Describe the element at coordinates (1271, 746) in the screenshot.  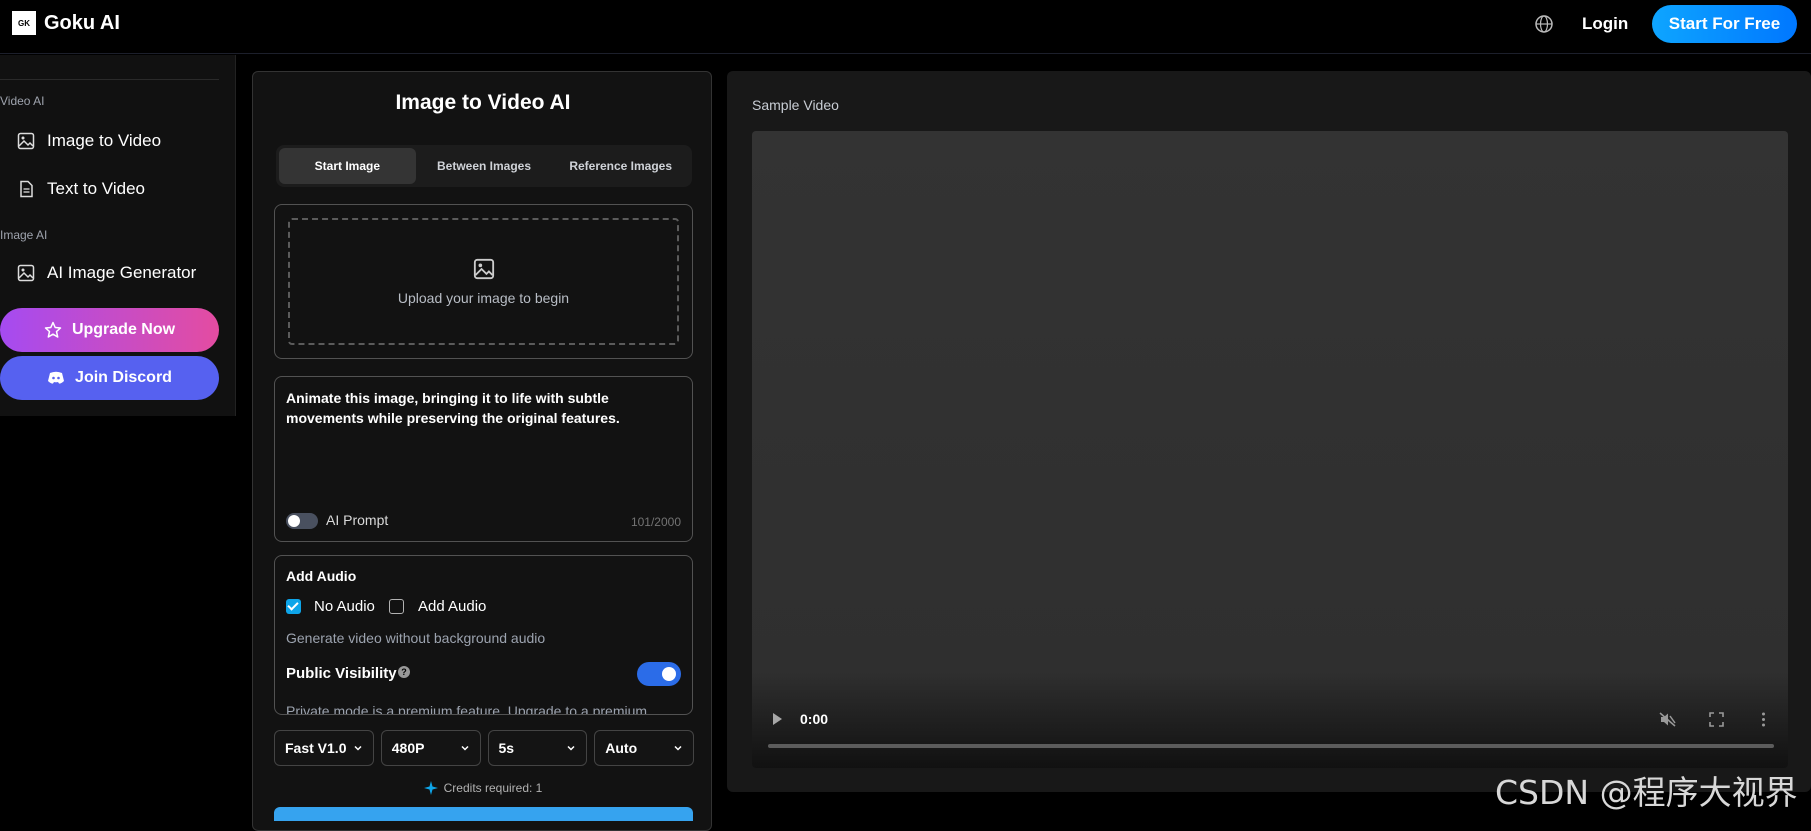
I see `video-progress-bar` at that location.